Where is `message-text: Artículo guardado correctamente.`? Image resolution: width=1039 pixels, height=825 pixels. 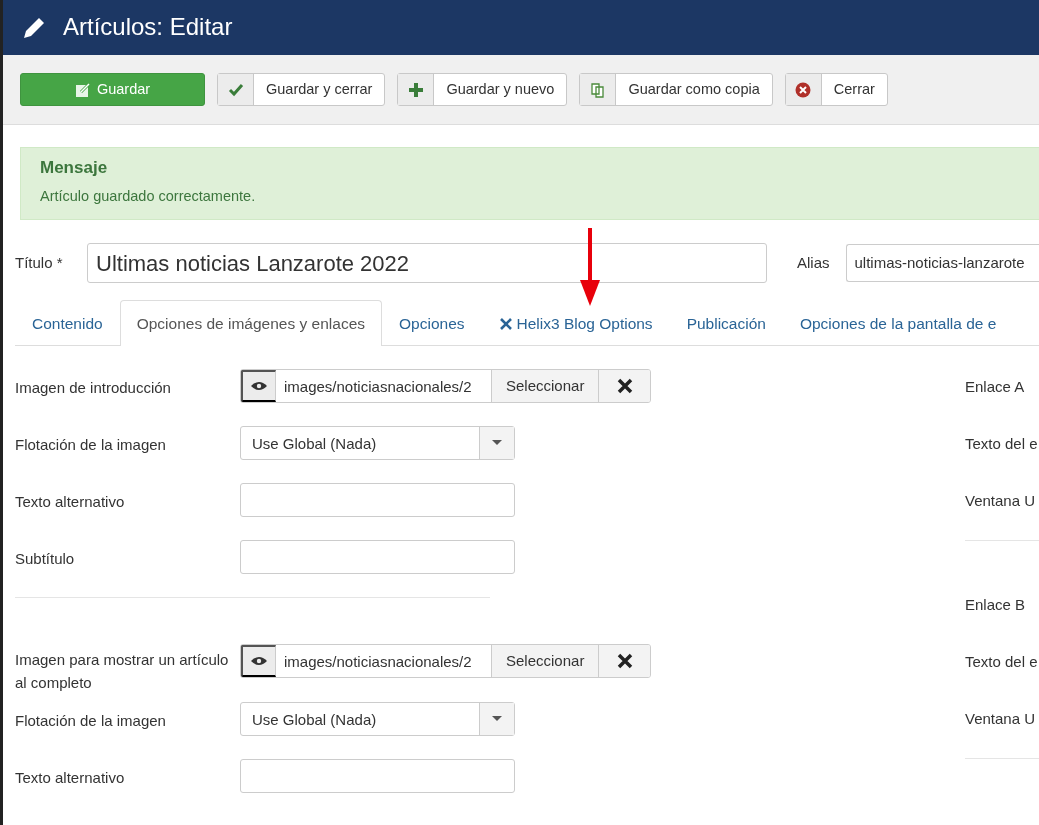 message-text: Artículo guardado correctamente. is located at coordinates (148, 197).